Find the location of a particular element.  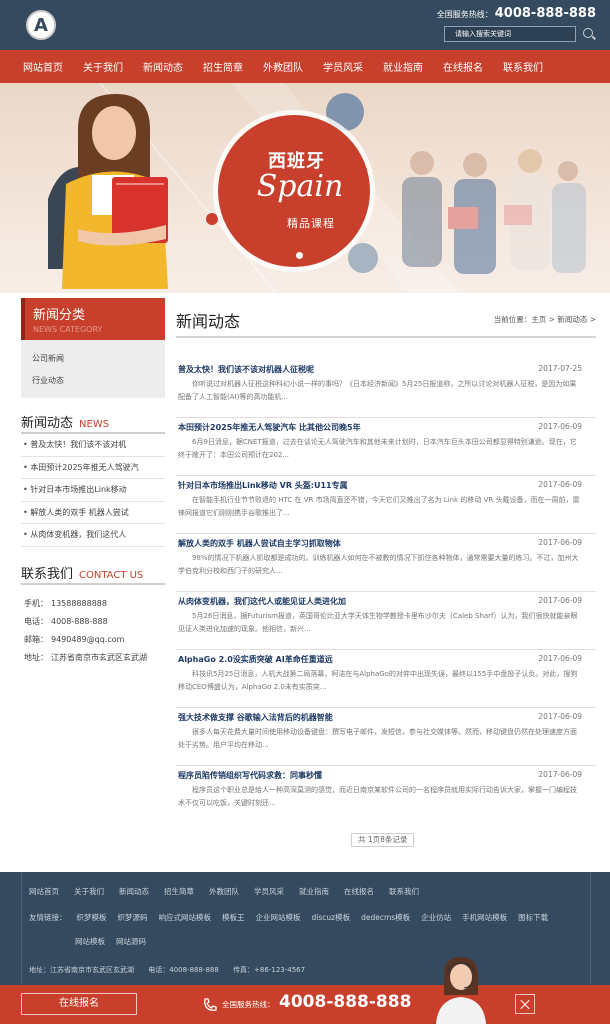

nav-item-home: 网站首页 is located at coordinates (43, 66).